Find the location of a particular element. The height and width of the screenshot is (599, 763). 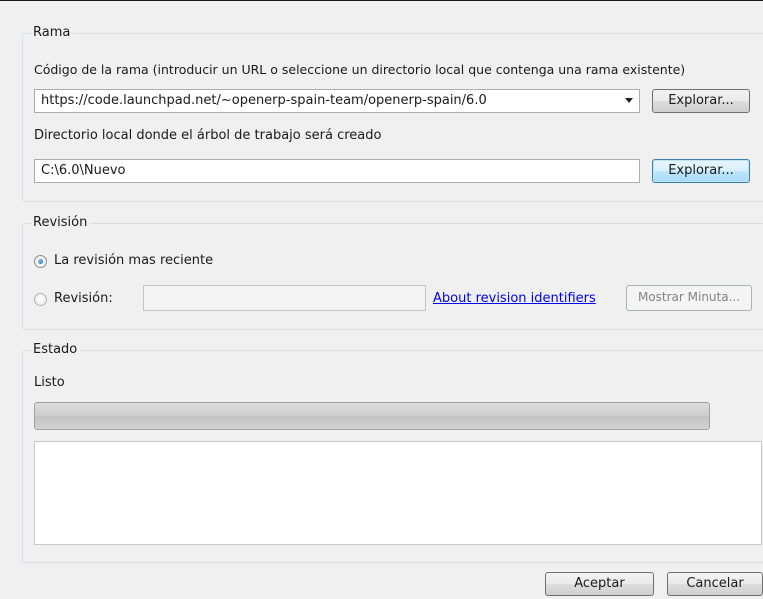

branch-group-label: Rama is located at coordinates (52, 33).